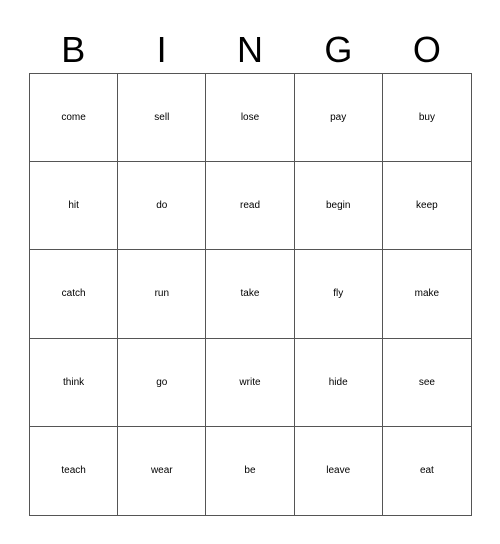 This screenshot has height=544, width=500. Describe the element at coordinates (426, 118) in the screenshot. I see `bingo-cell: buy` at that location.